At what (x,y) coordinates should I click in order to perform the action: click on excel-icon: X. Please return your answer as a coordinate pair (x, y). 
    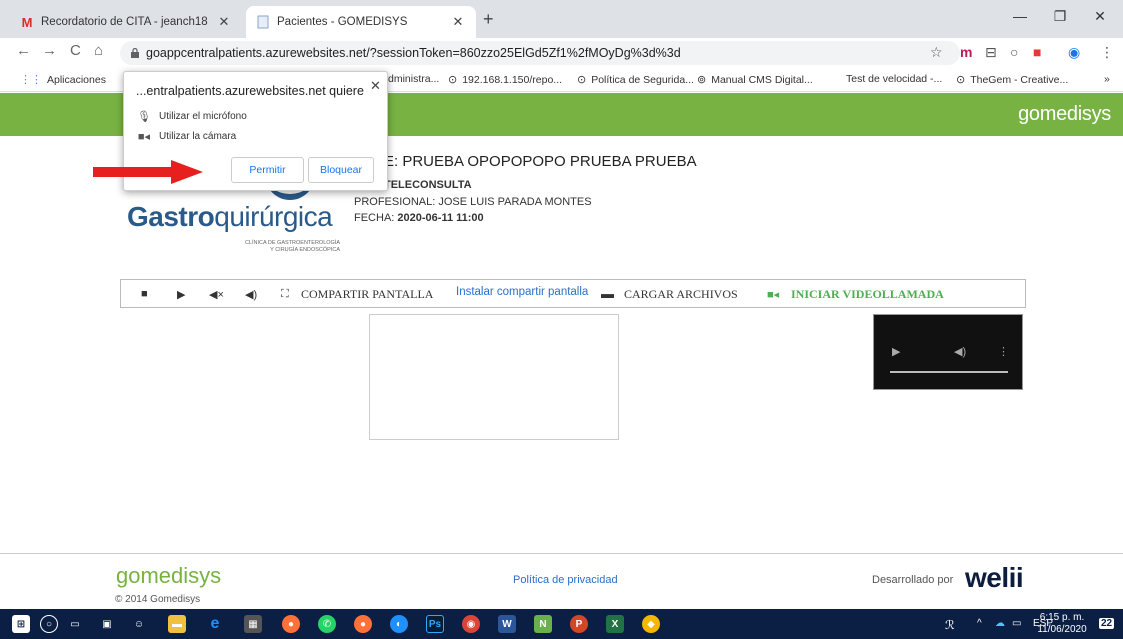
    Looking at the image, I should click on (615, 624).